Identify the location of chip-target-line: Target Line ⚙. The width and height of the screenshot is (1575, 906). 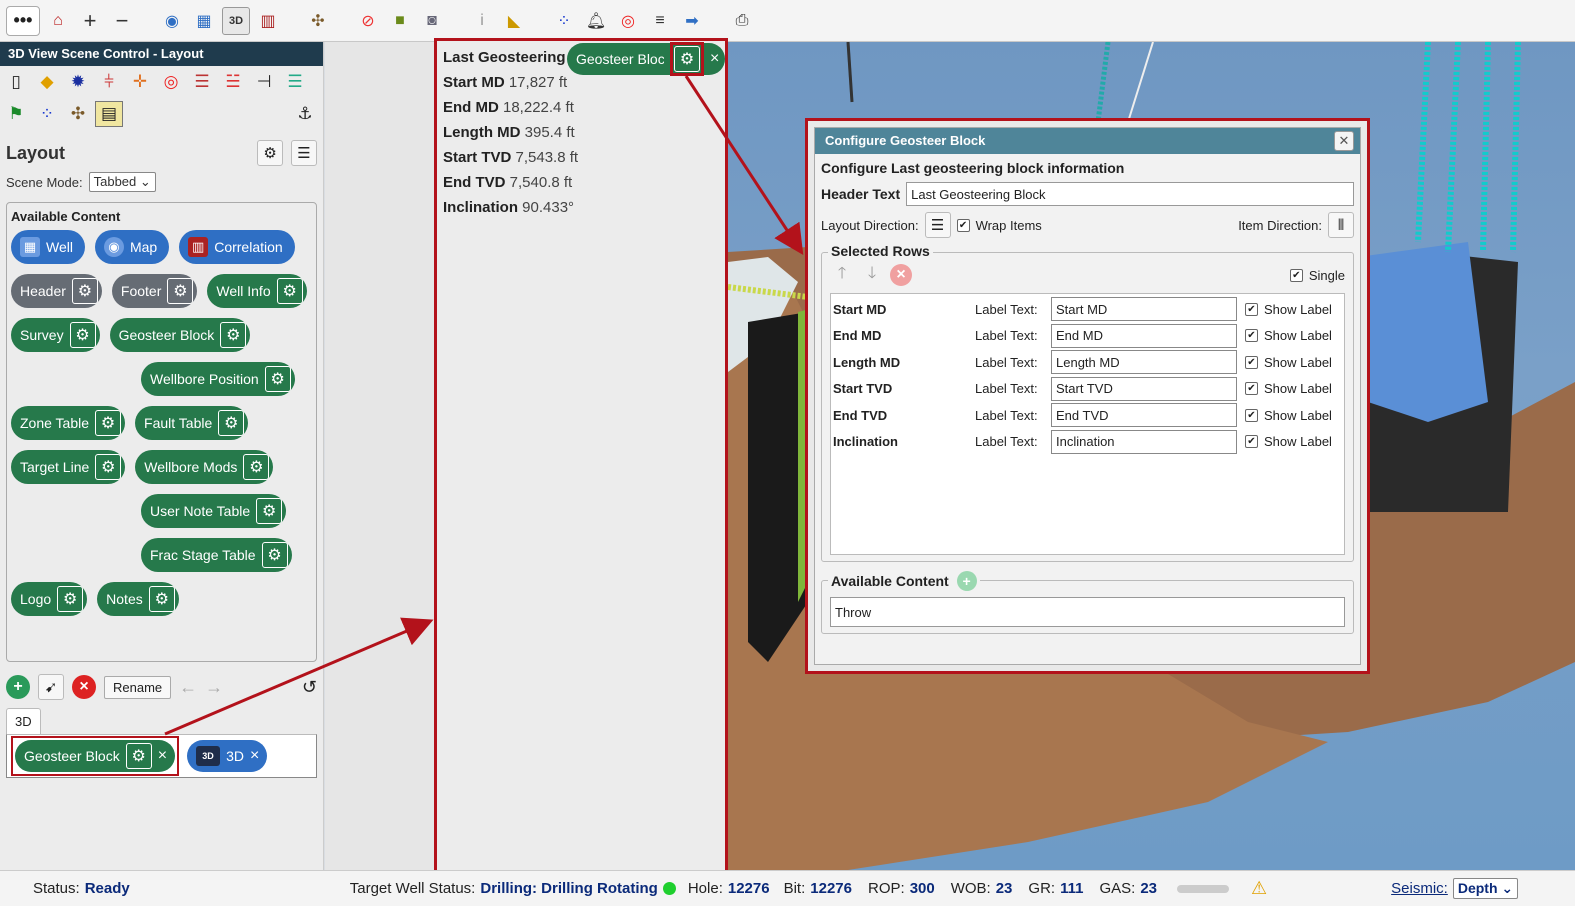
(68, 467).